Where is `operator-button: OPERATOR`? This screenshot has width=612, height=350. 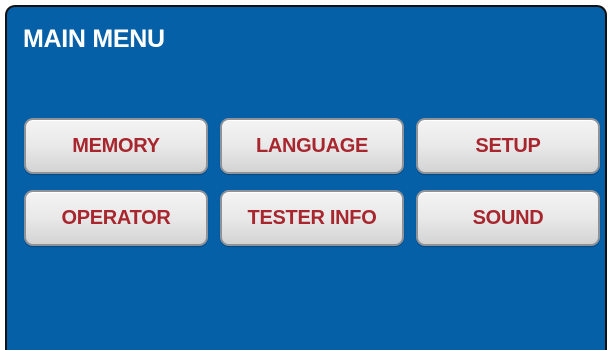
operator-button: OPERATOR is located at coordinates (116, 218).